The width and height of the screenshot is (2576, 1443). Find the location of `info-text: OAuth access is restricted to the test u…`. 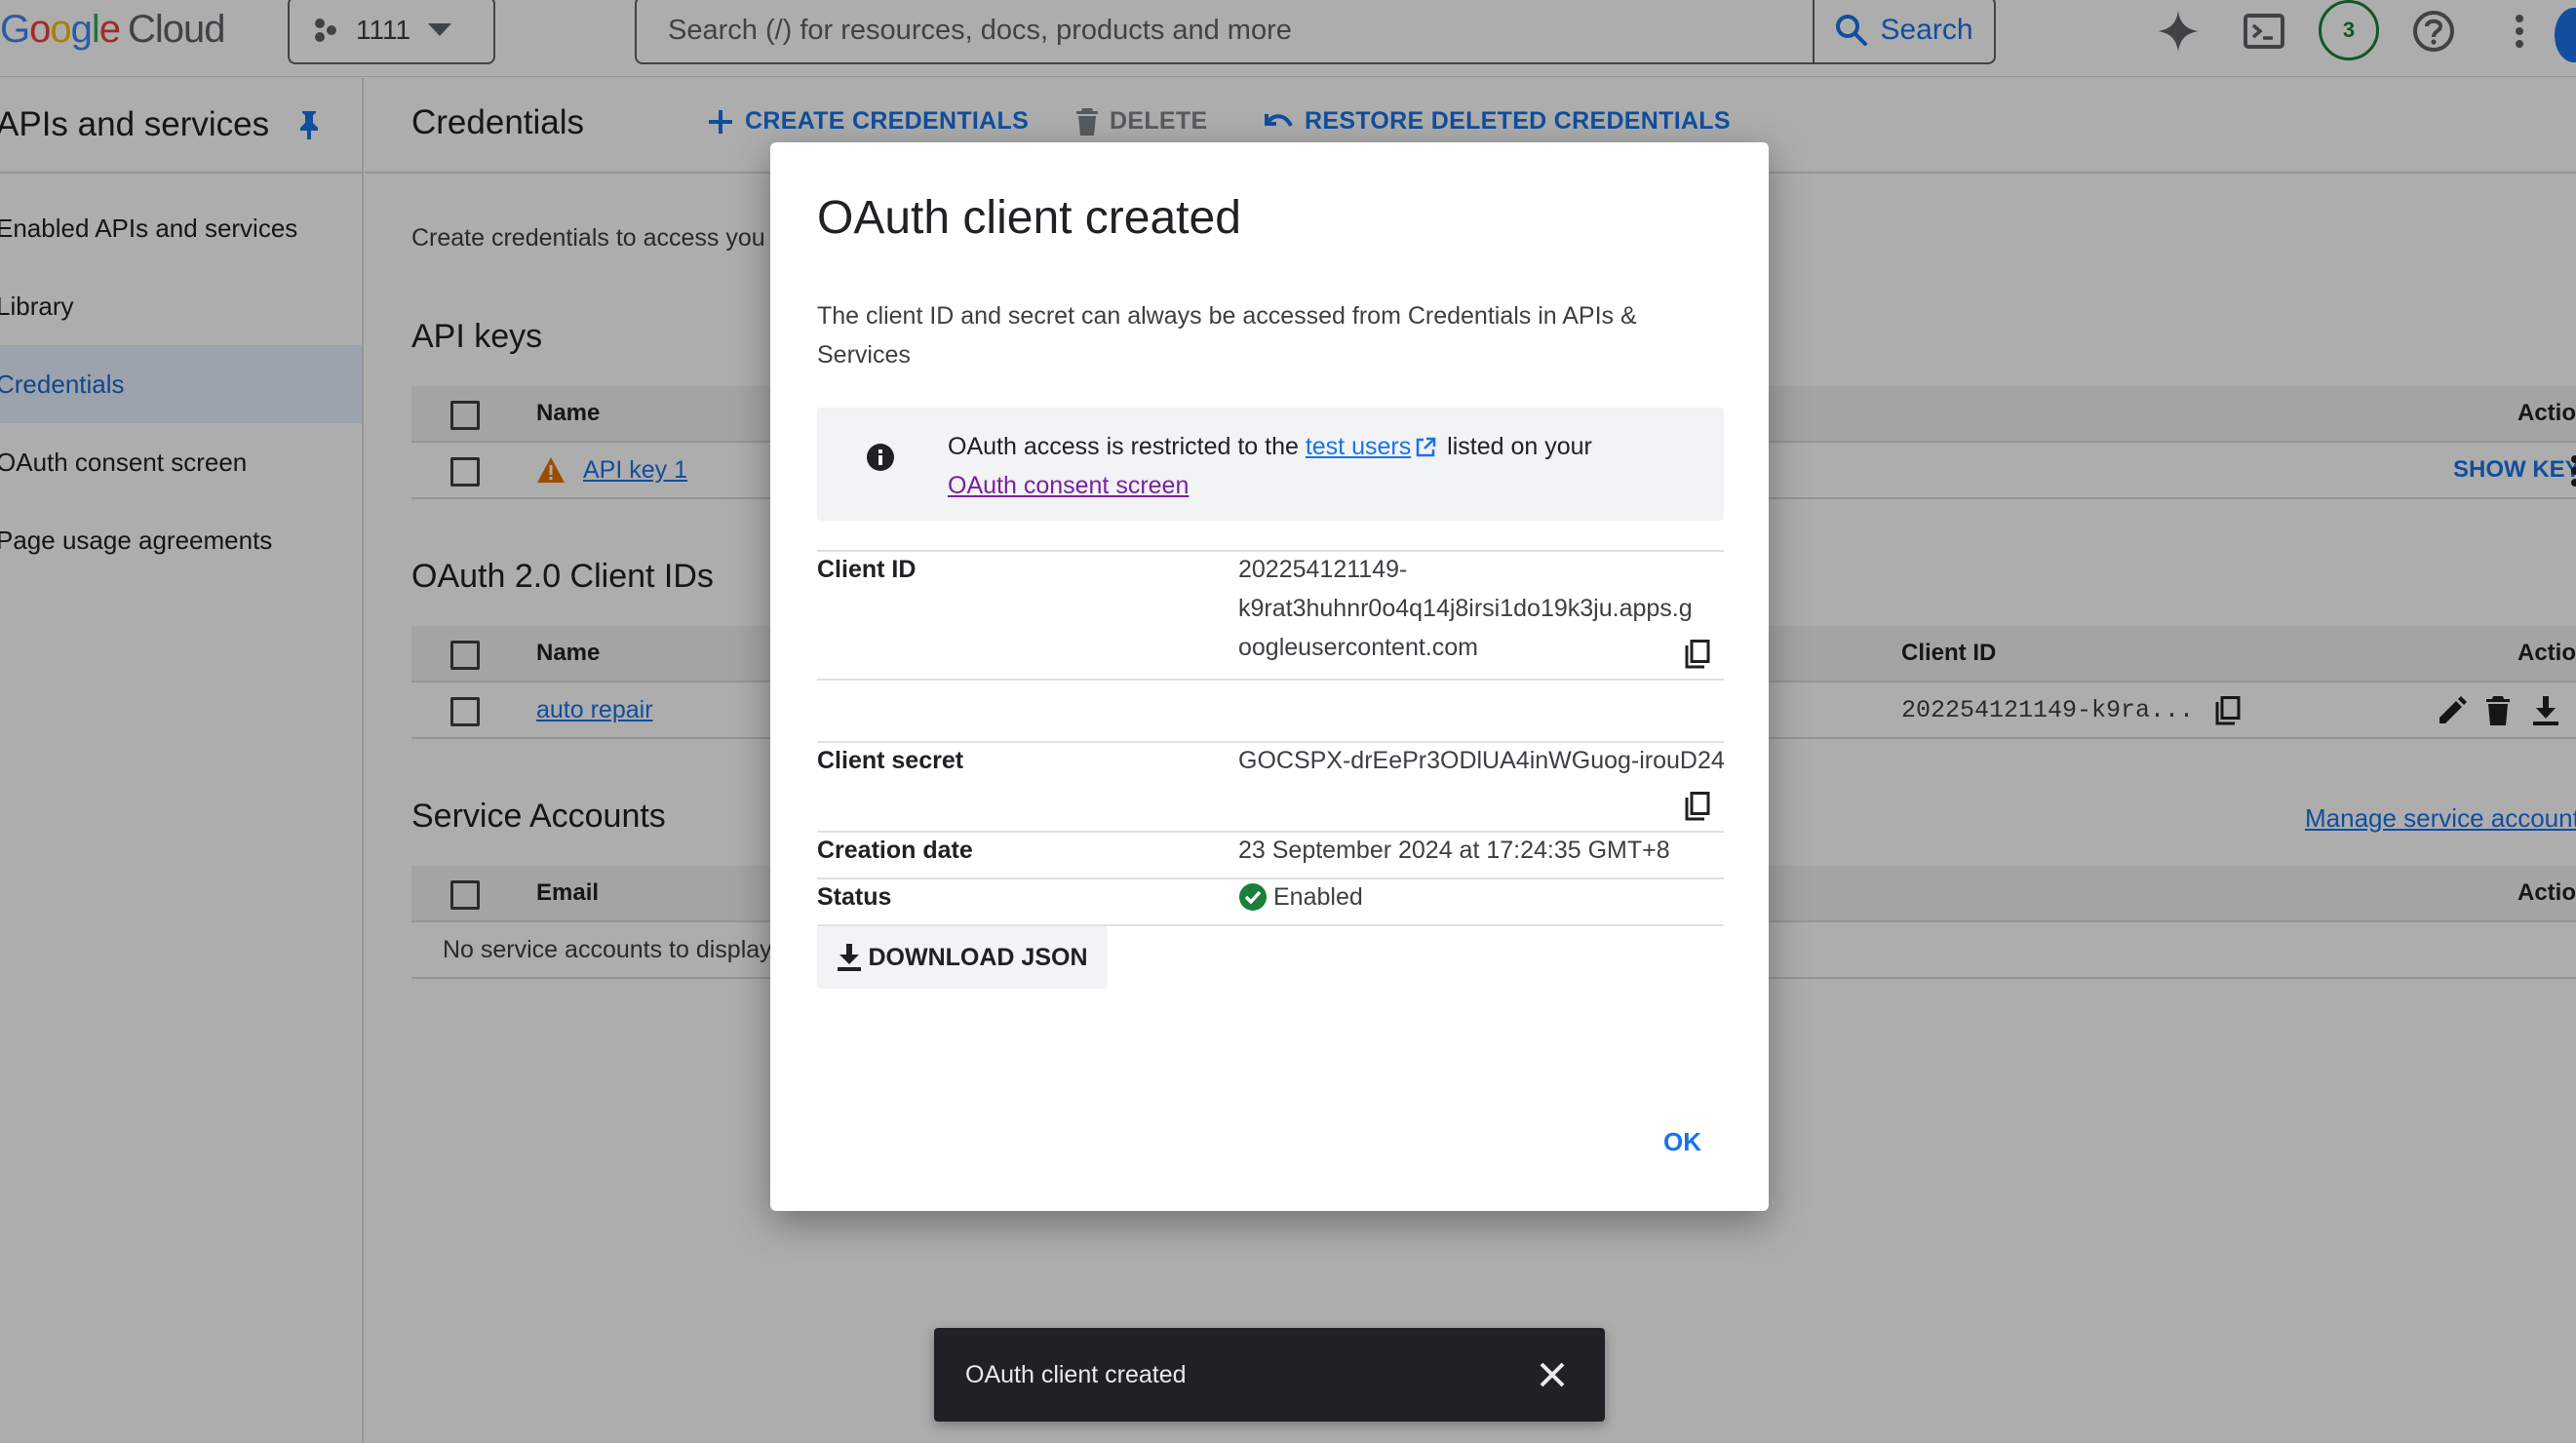

info-text: OAuth access is restricted to the test u… is located at coordinates (1318, 466).